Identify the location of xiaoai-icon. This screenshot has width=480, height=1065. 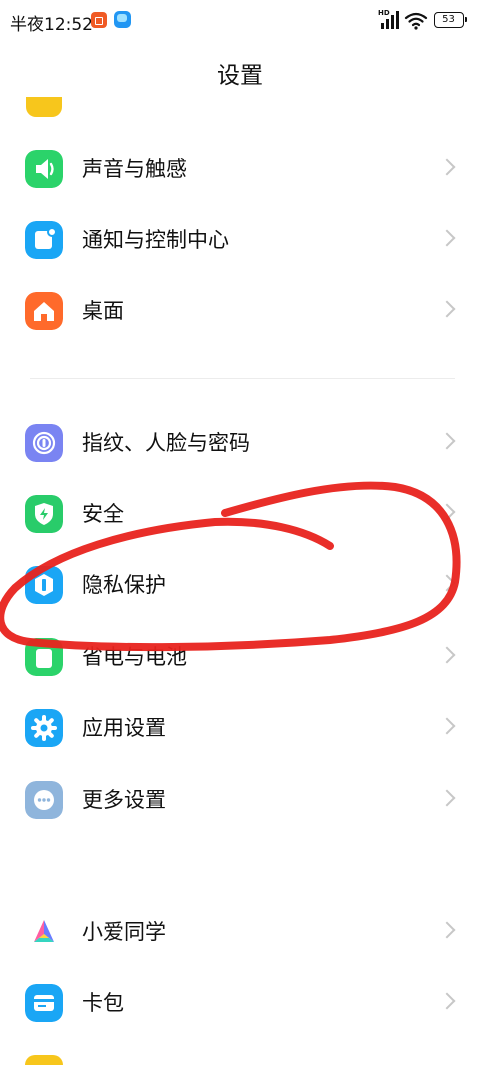
(44, 932).